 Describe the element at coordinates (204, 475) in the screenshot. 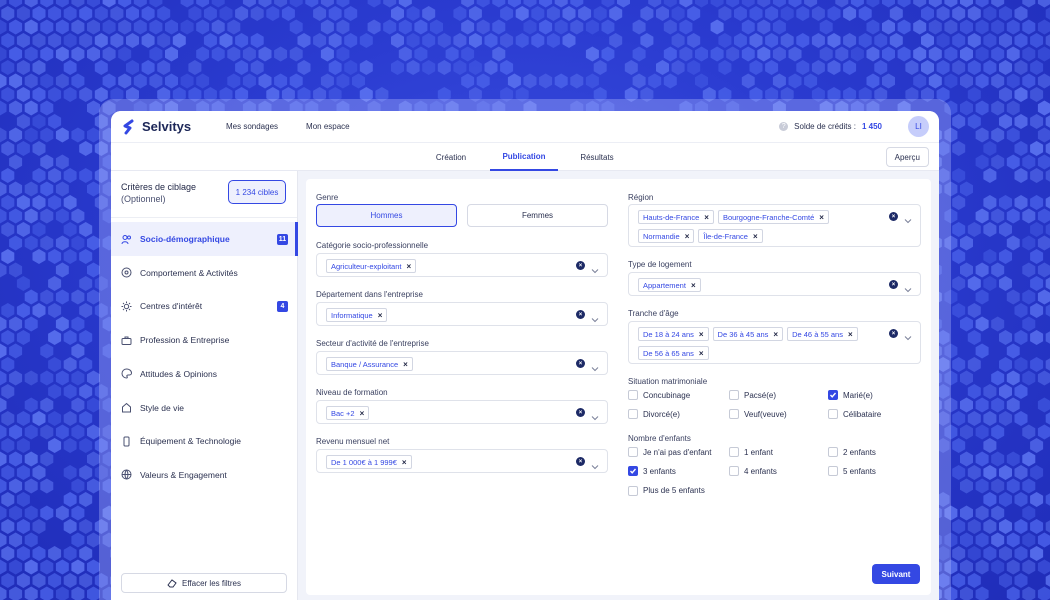

I see `sidebar-item-valeurs-engagement: Valeurs & Engagement` at that location.